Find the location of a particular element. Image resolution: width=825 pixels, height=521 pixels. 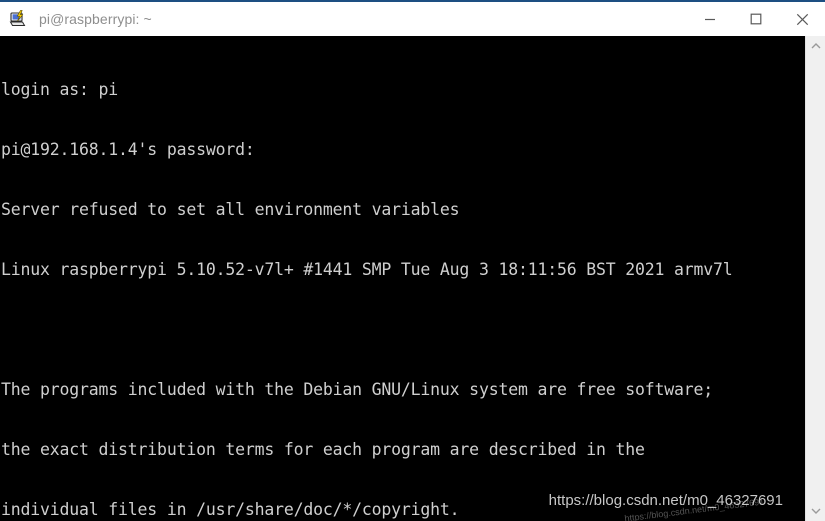

vertical-scrollbar is located at coordinates (815, 278).